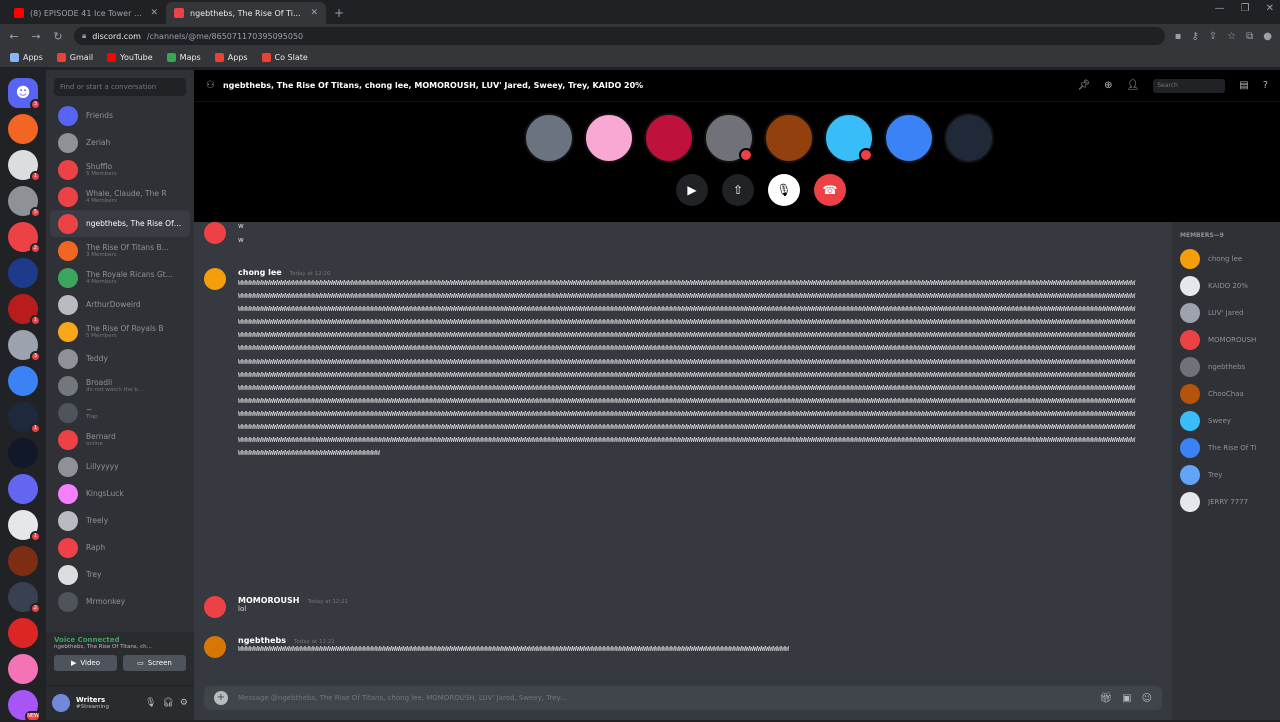 This screenshot has width=1280, height=722. I want to click on forward-arrow-icon: →, so click(36, 36).